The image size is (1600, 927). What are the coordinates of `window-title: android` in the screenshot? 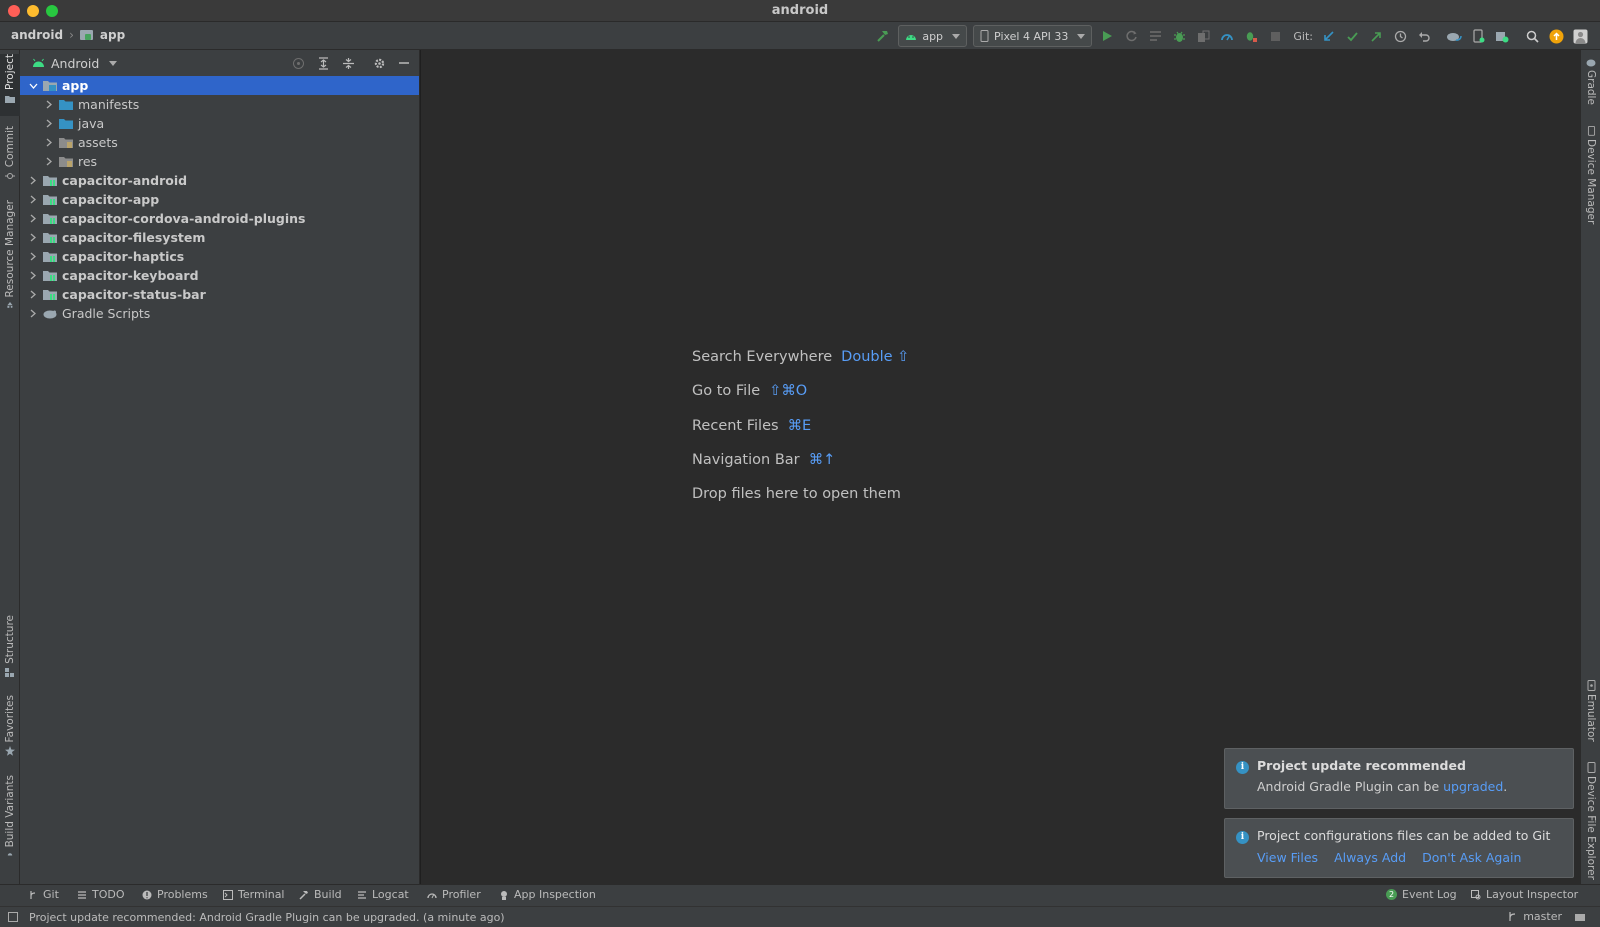 It's located at (800, 10).